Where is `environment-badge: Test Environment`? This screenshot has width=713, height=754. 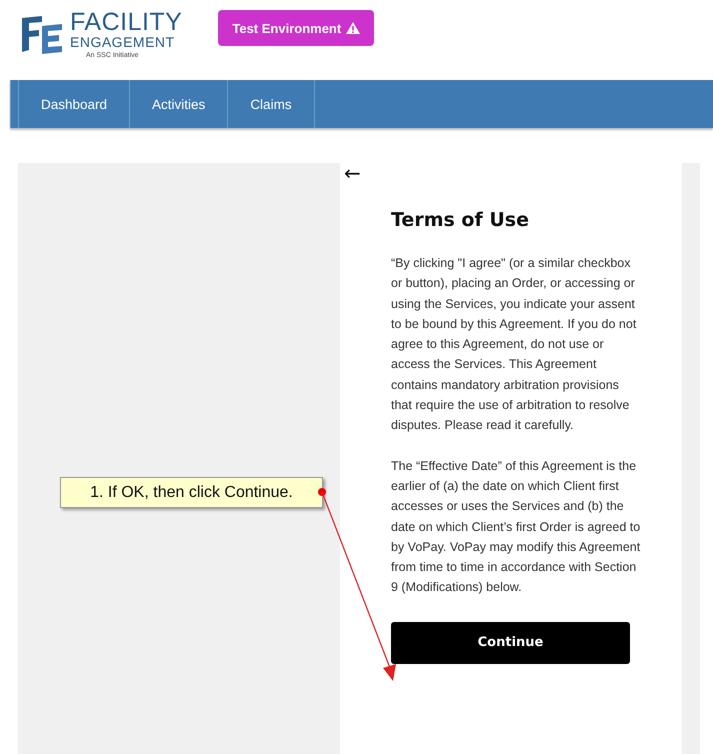
environment-badge: Test Environment is located at coordinates (296, 28).